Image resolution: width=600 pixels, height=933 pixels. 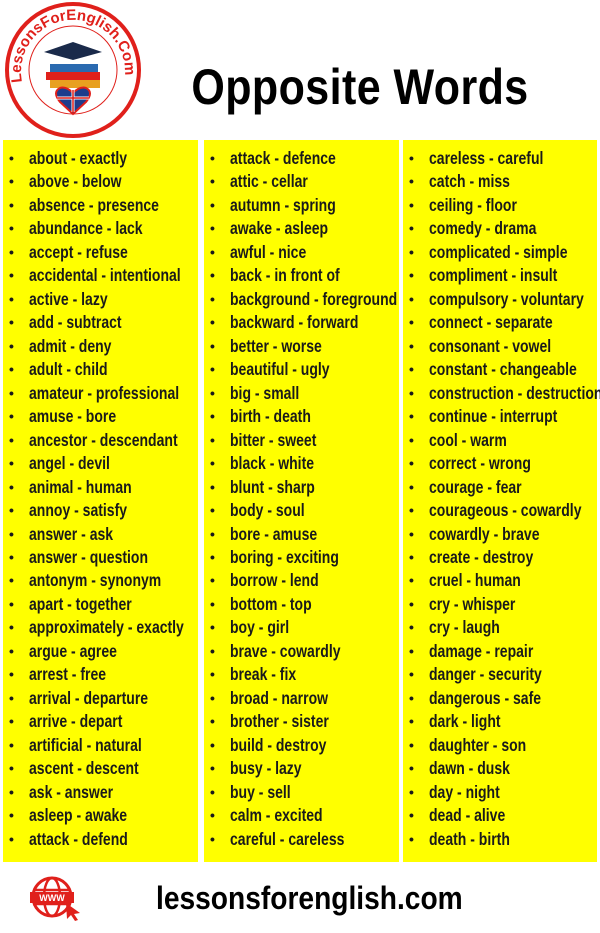 What do you see at coordinates (314, 298) in the screenshot?
I see `word-pair-text: background - foreground` at bounding box center [314, 298].